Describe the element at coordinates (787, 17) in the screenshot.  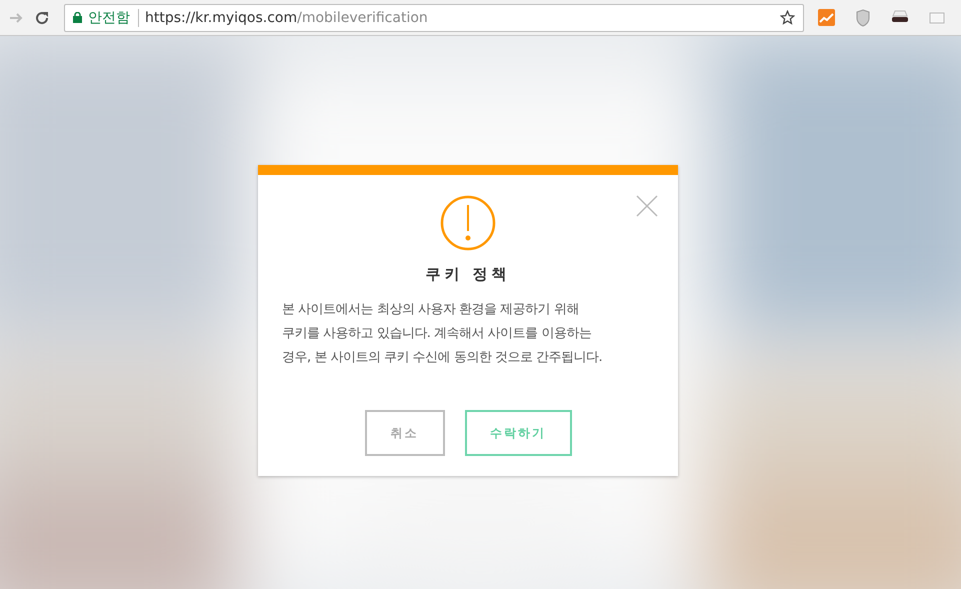
I see `star-icon` at that location.